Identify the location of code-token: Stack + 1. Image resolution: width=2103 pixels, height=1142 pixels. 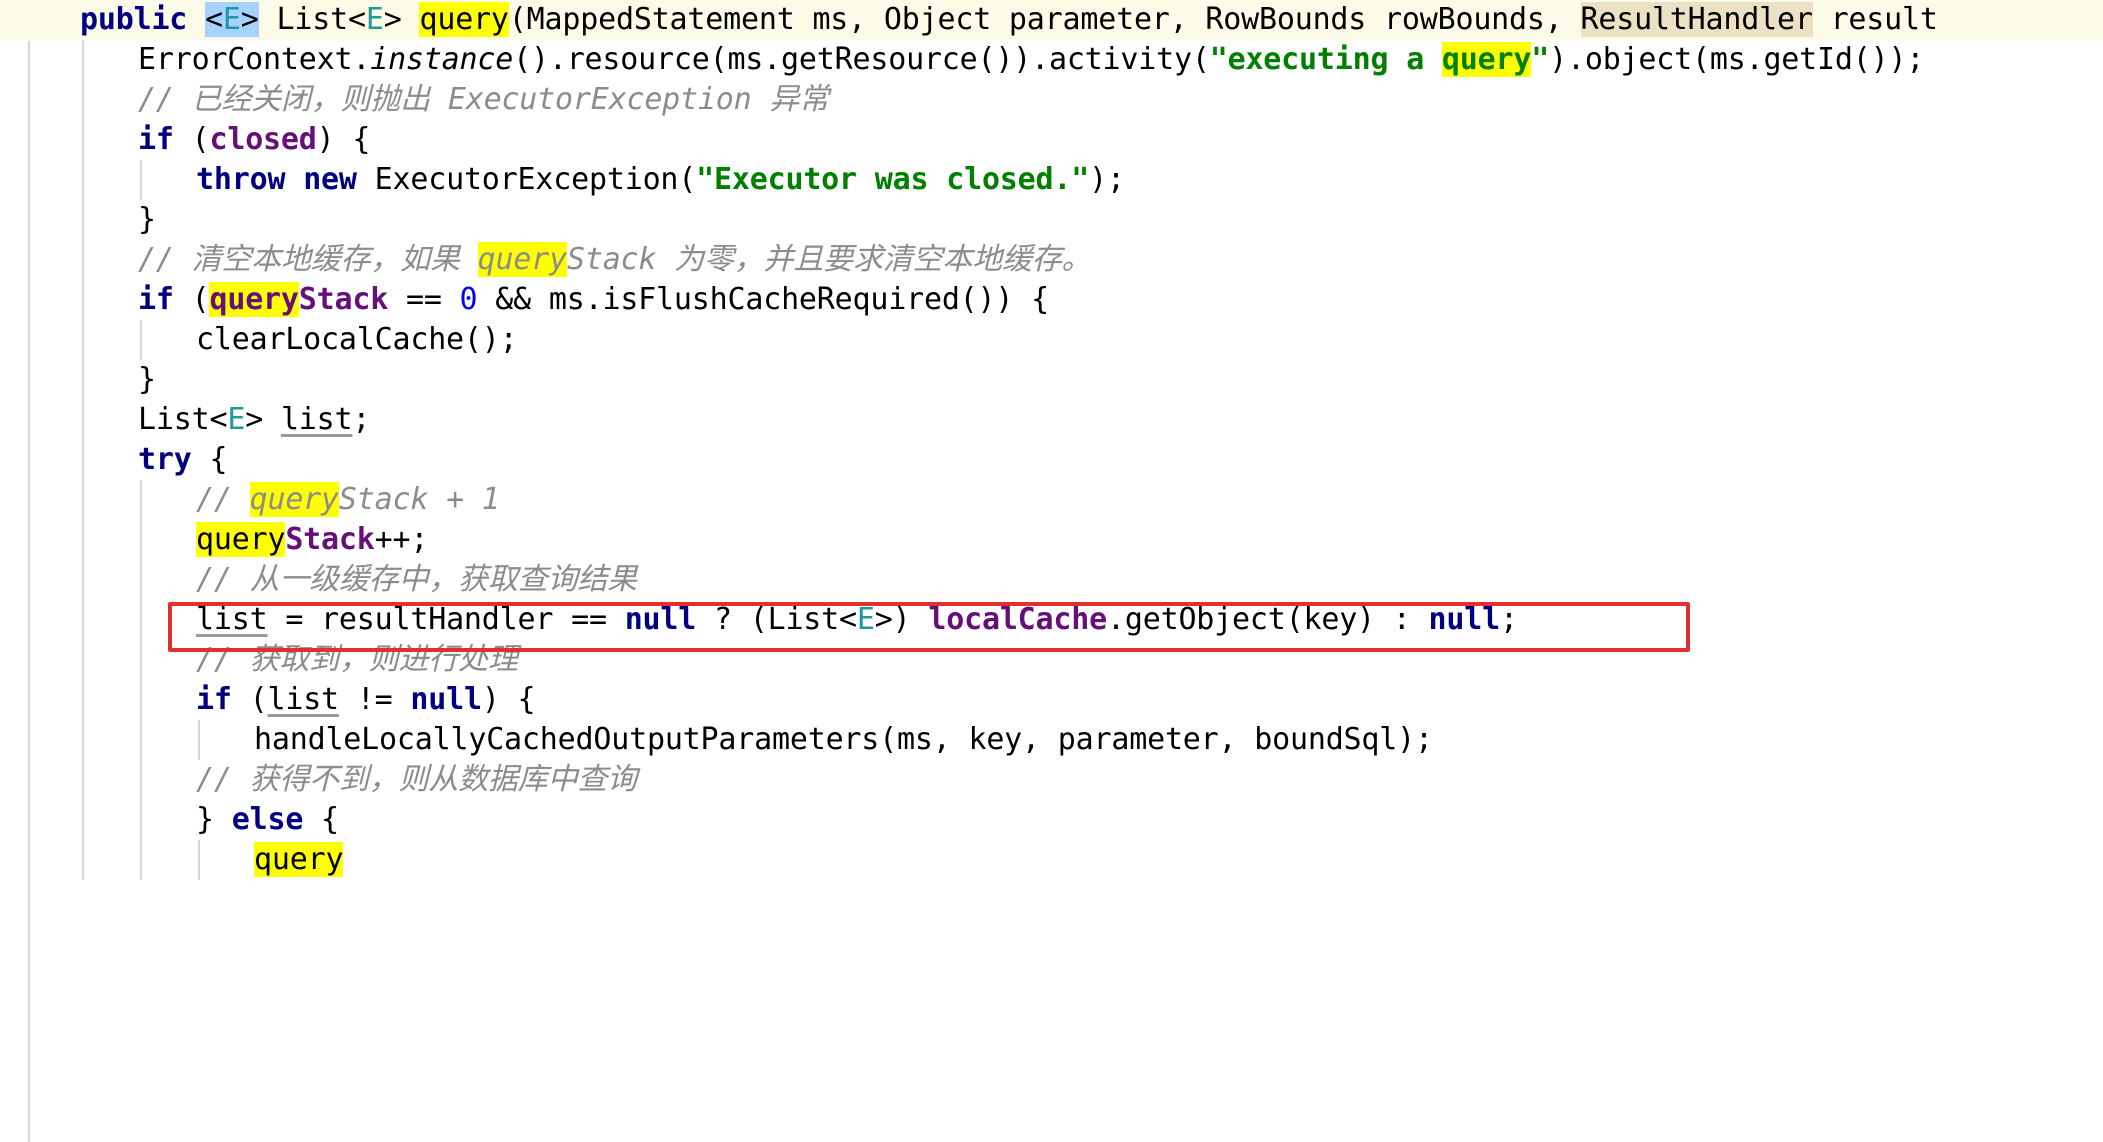
(419, 499).